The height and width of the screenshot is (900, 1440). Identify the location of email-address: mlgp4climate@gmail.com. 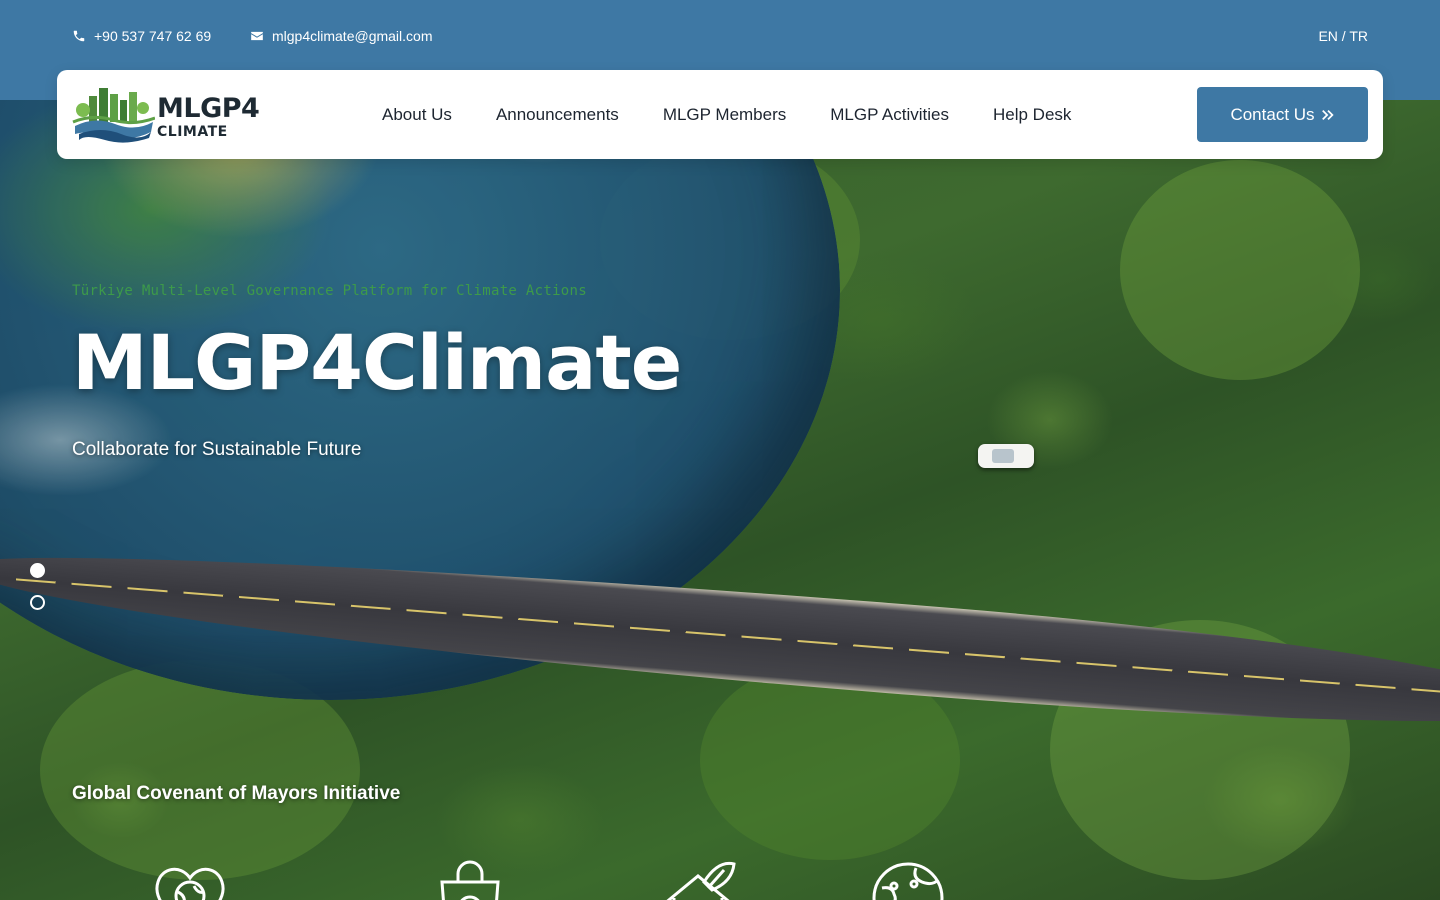
(352, 36).